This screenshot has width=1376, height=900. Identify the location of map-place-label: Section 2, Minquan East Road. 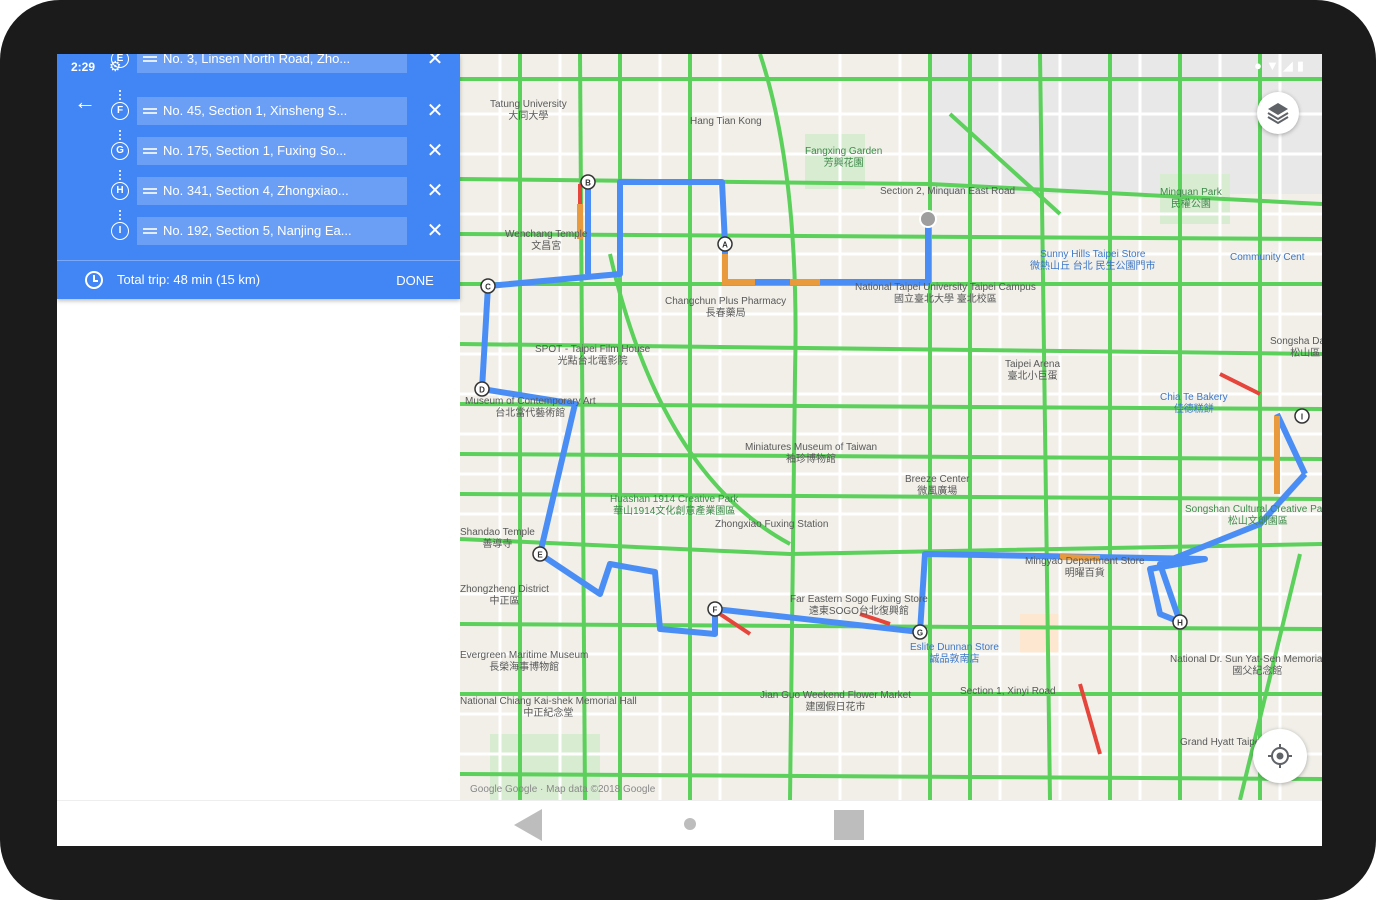
(947, 192).